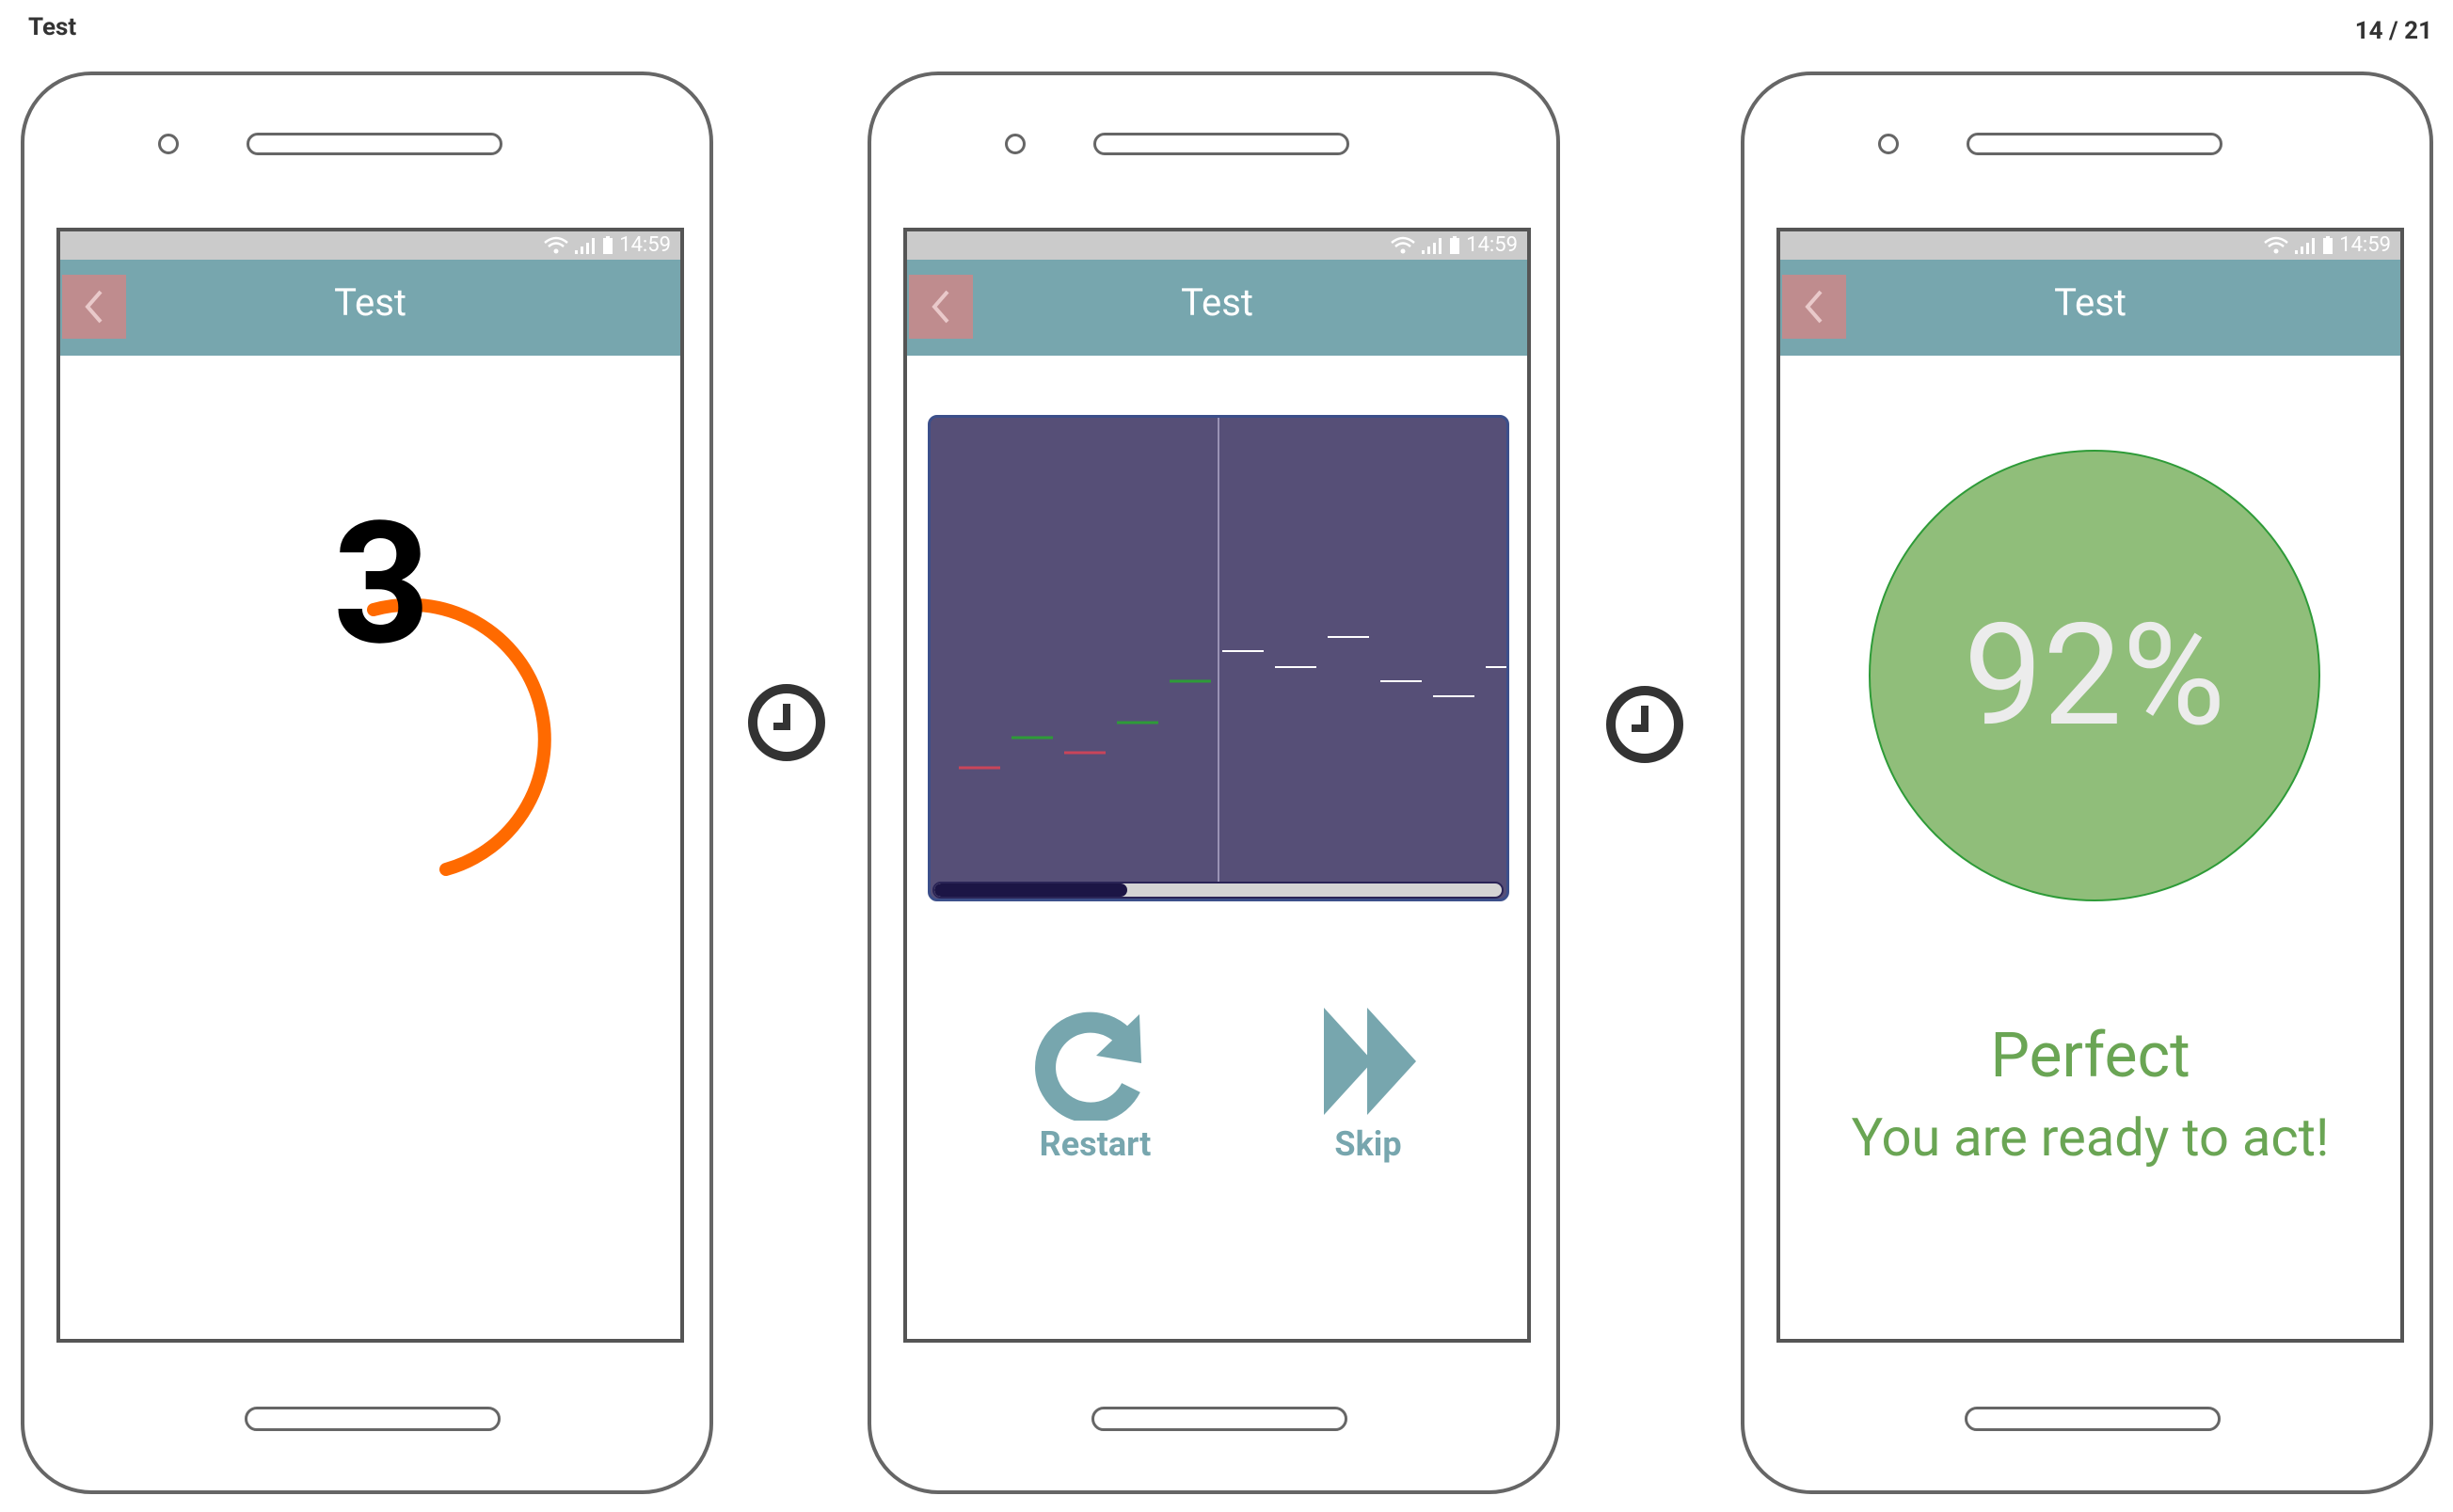  What do you see at coordinates (382, 584) in the screenshot?
I see `countdown-number: 3` at bounding box center [382, 584].